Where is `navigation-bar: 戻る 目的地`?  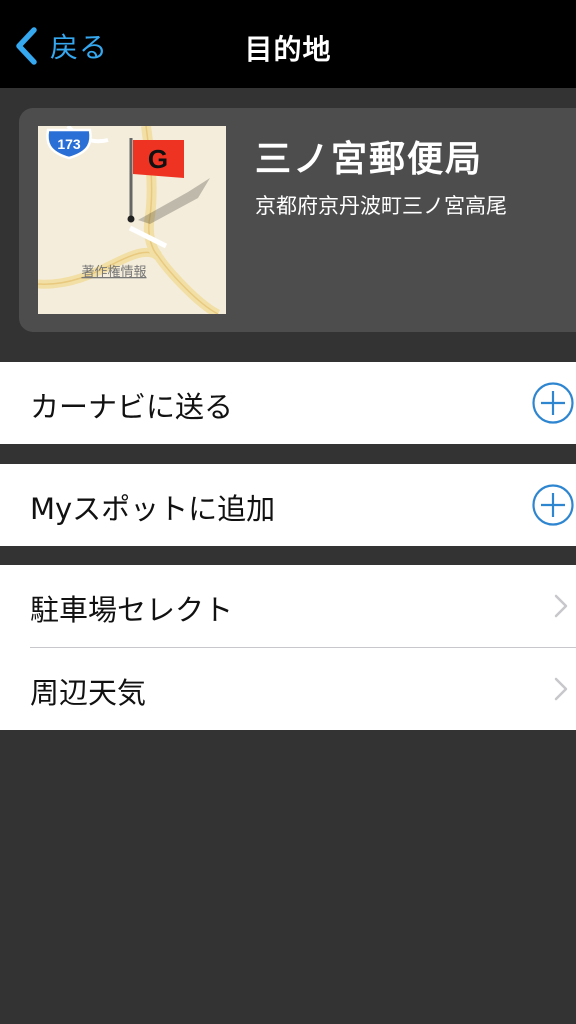 navigation-bar: 戻る 目的地 is located at coordinates (288, 44).